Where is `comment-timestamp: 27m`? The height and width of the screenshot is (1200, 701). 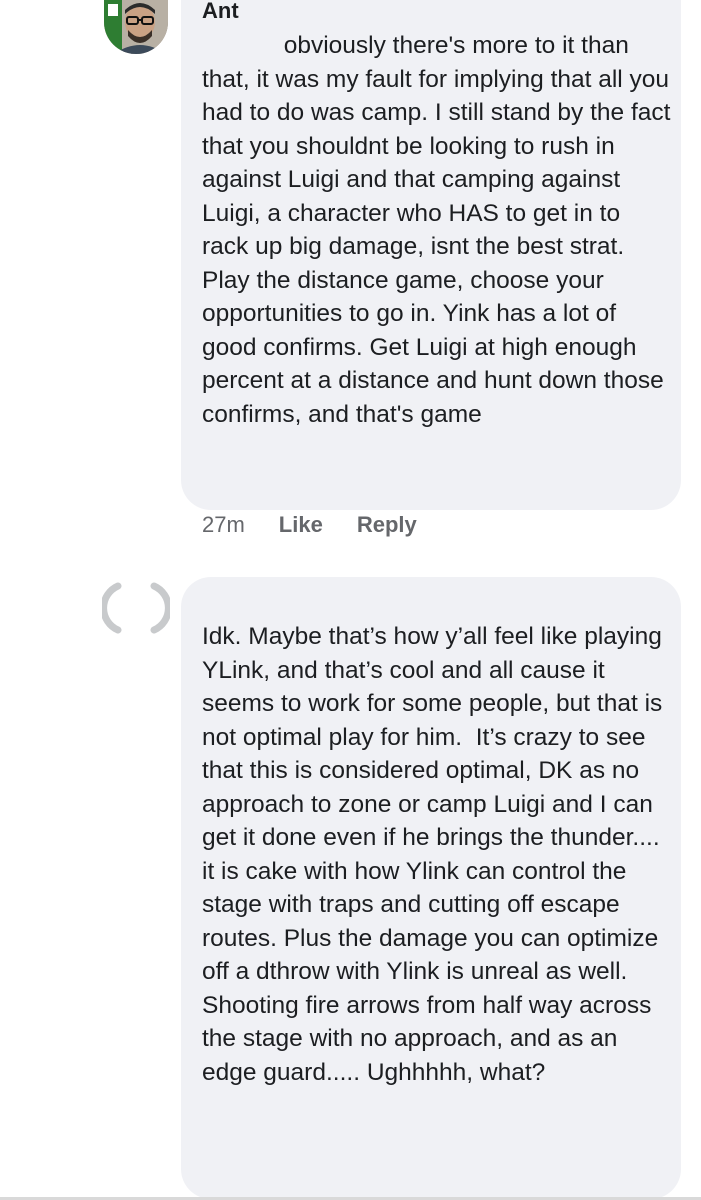
comment-timestamp: 27m is located at coordinates (223, 525).